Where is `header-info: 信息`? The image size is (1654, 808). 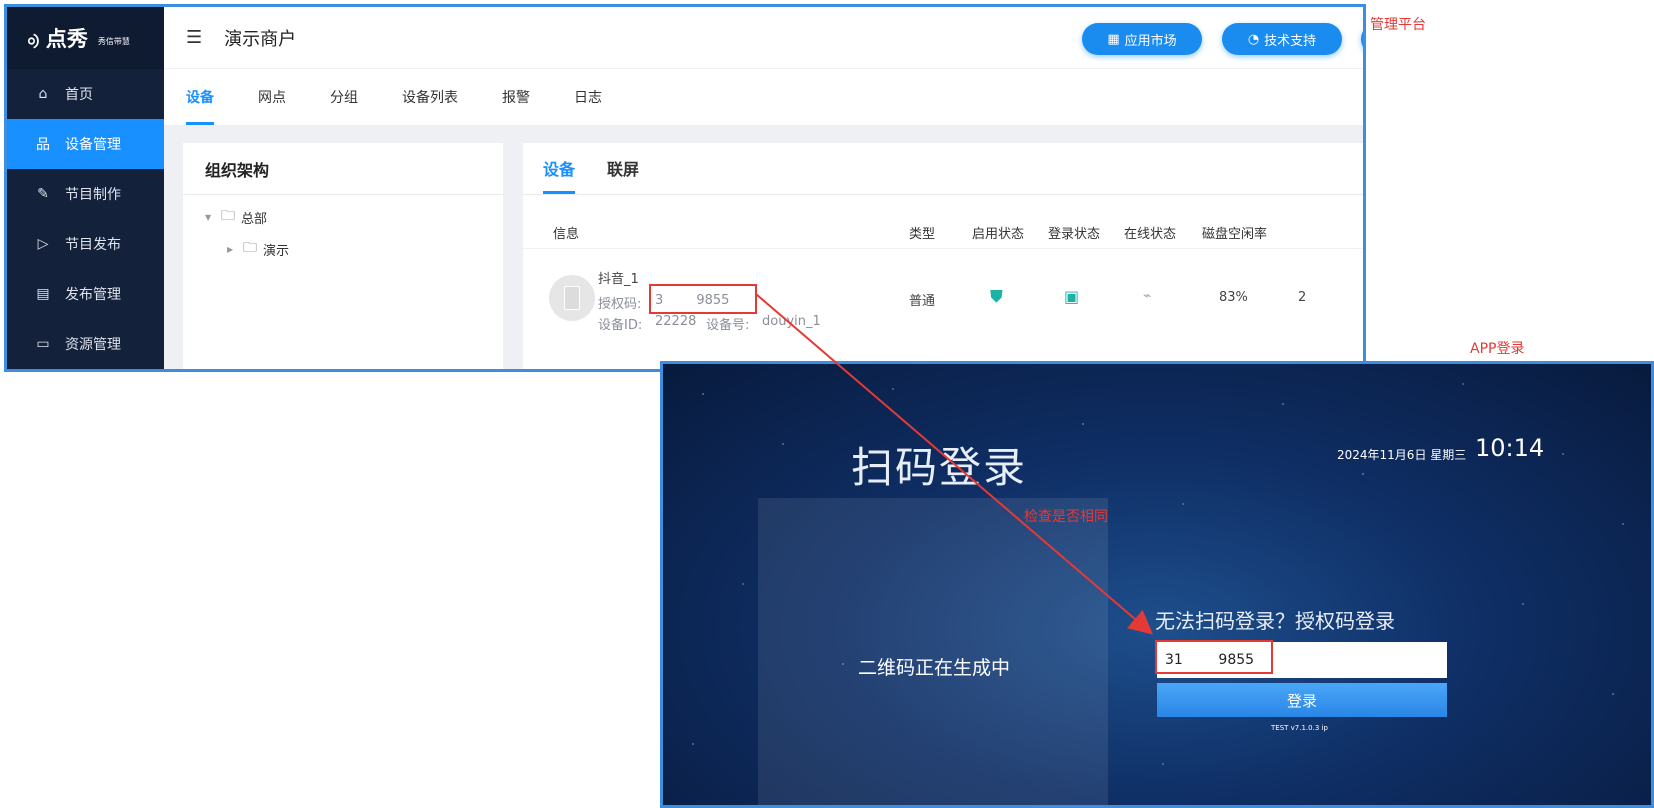
header-info: 信息 is located at coordinates (566, 234).